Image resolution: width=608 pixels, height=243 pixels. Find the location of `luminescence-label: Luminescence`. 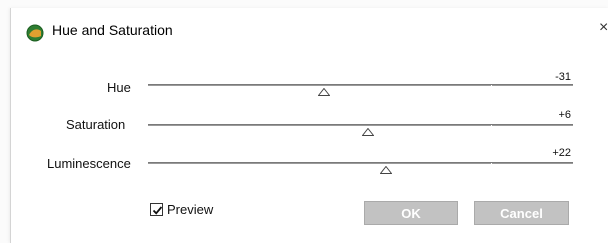

luminescence-label: Luminescence is located at coordinates (89, 163).